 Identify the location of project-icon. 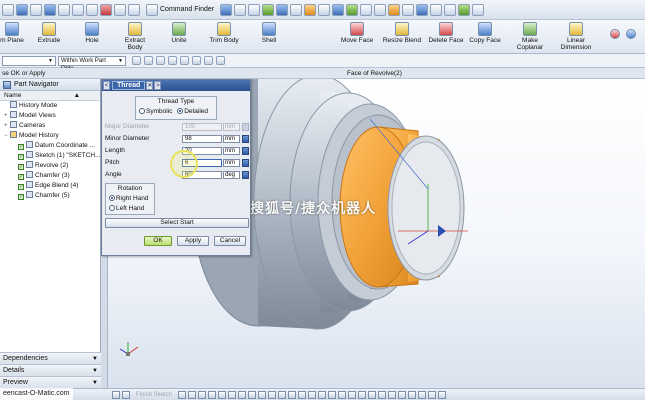
(322, 394).